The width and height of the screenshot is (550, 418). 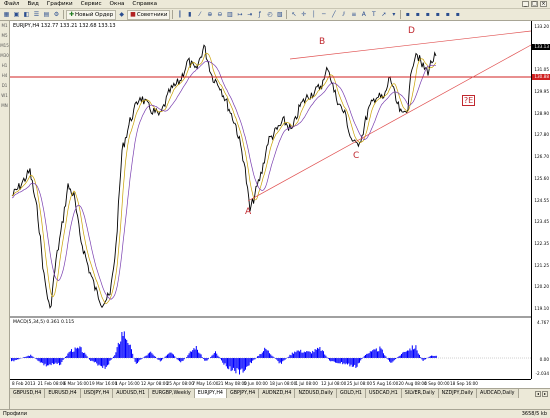 I want to click on text-tool-icon: A, so click(x=363, y=14).